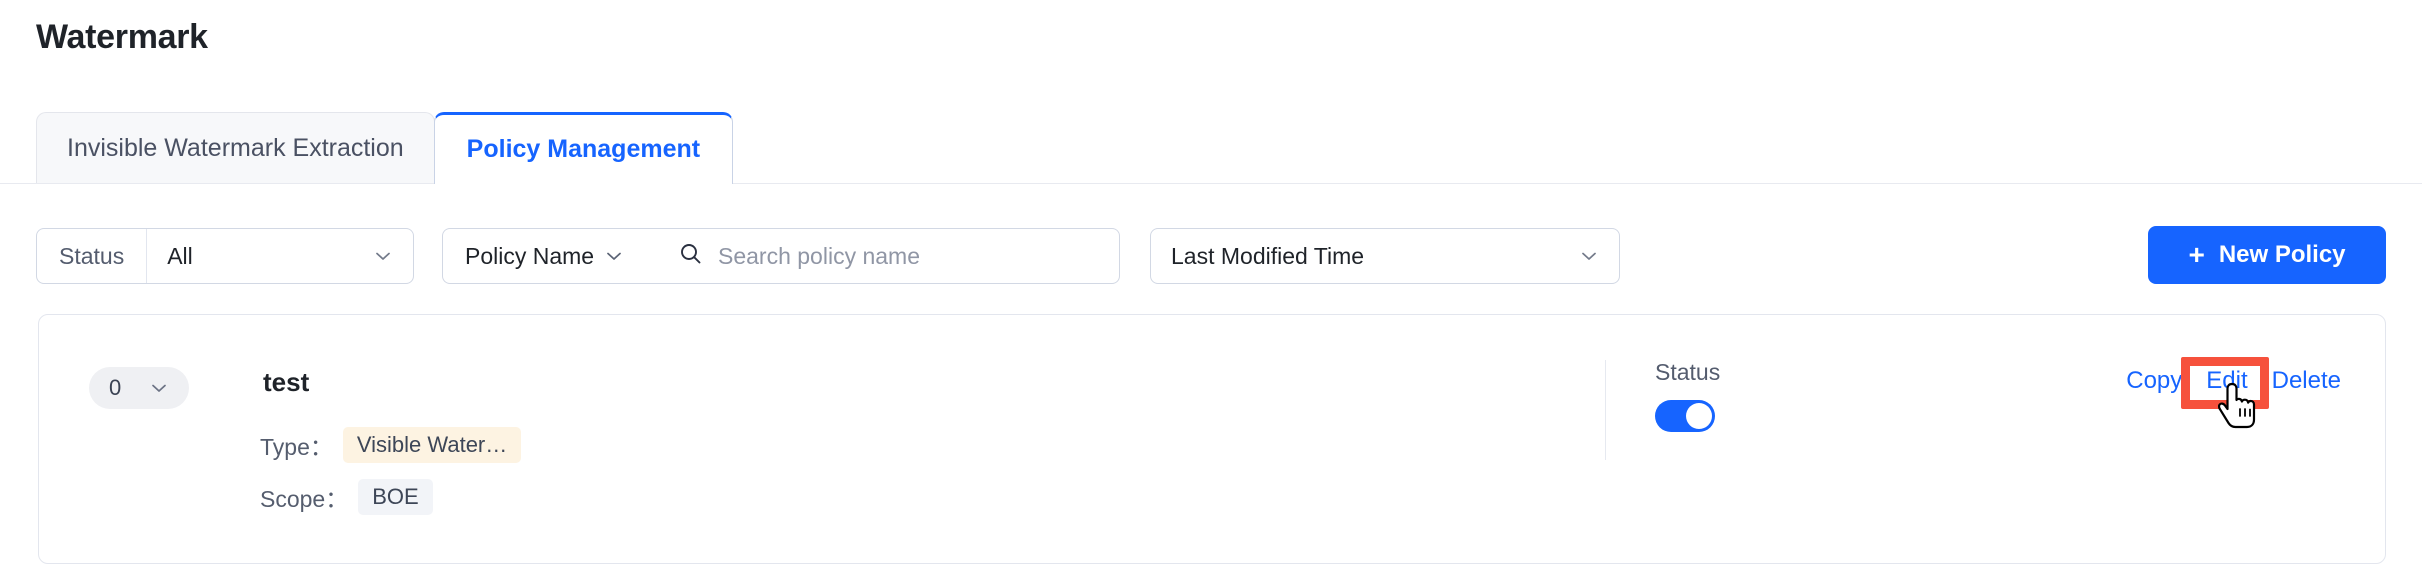  Describe the element at coordinates (304, 499) in the screenshot. I see `policy-scope-label: Scope：` at that location.